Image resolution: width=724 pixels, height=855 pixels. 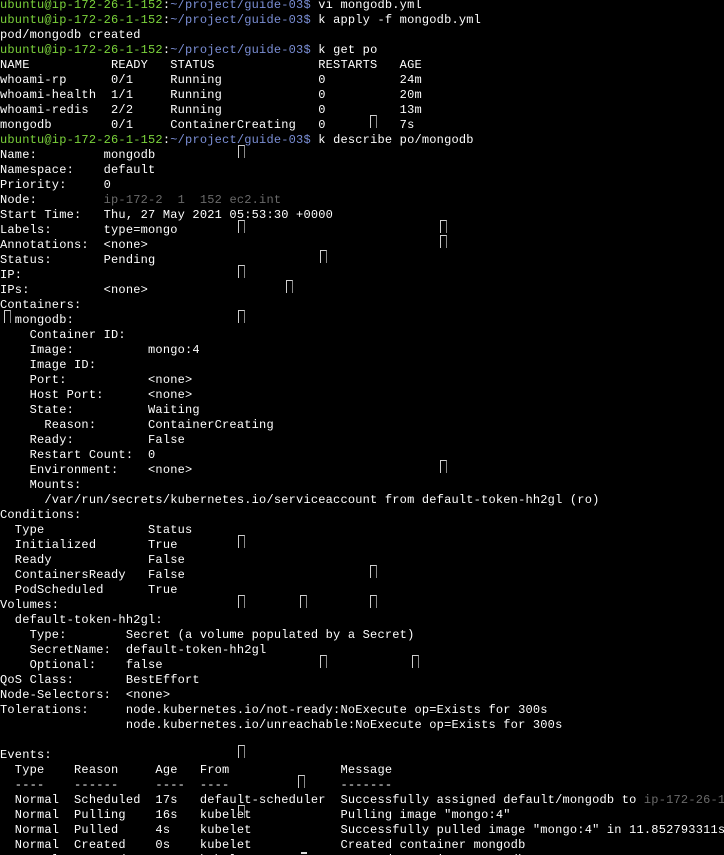 I want to click on output-line: State: Waiting, so click(x=100, y=410).